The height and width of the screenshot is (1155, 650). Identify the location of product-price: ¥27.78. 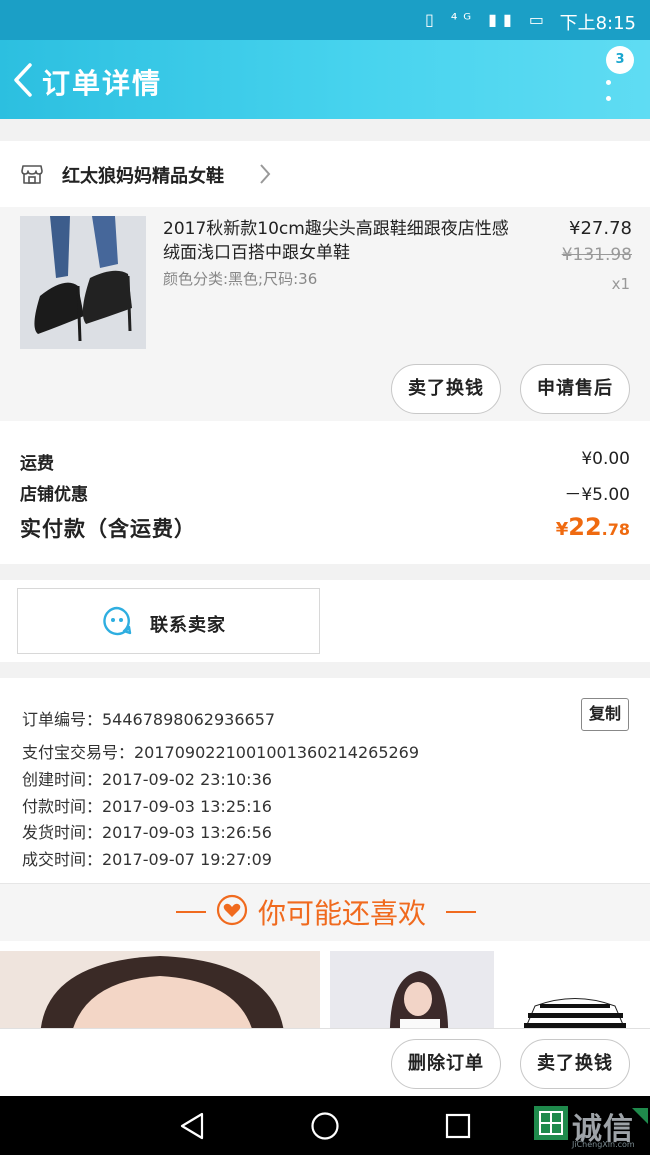
(600, 228).